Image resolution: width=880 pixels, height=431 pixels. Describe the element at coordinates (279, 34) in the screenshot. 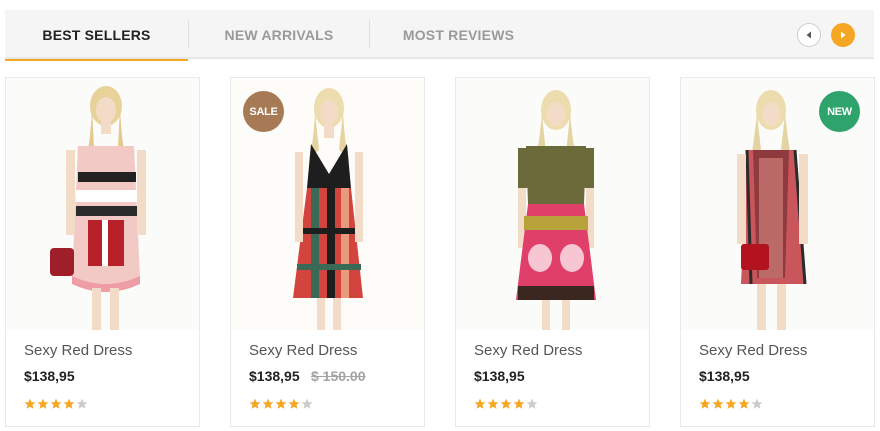

I see `tab-new-arrivals: NEW ARRIVALS` at that location.